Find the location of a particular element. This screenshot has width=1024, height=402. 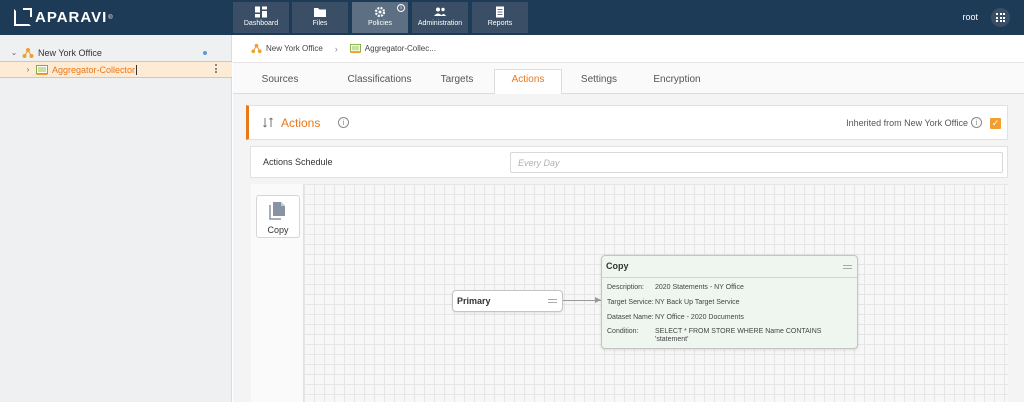

dashboard-icon is located at coordinates (261, 12).